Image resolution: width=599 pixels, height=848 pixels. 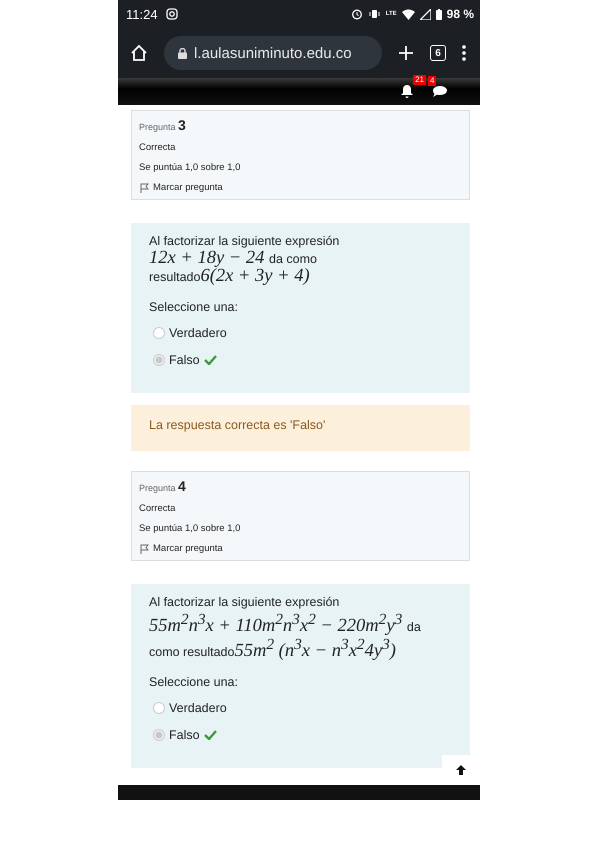 What do you see at coordinates (461, 770) in the screenshot?
I see `arrow-up-icon` at bounding box center [461, 770].